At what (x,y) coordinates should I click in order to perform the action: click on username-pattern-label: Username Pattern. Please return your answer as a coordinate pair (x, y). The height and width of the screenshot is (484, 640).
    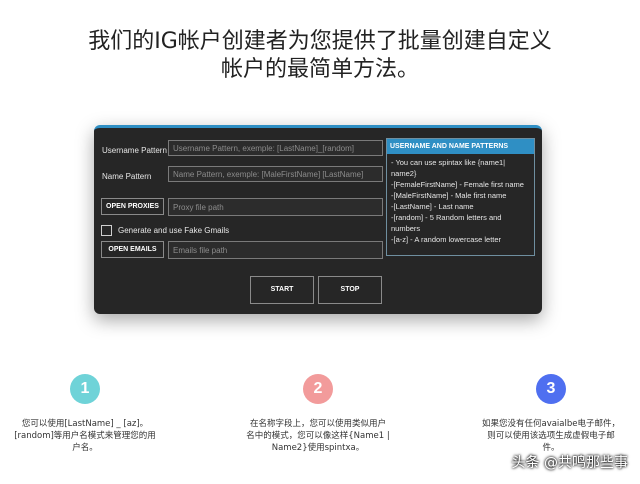
    Looking at the image, I should click on (134, 150).